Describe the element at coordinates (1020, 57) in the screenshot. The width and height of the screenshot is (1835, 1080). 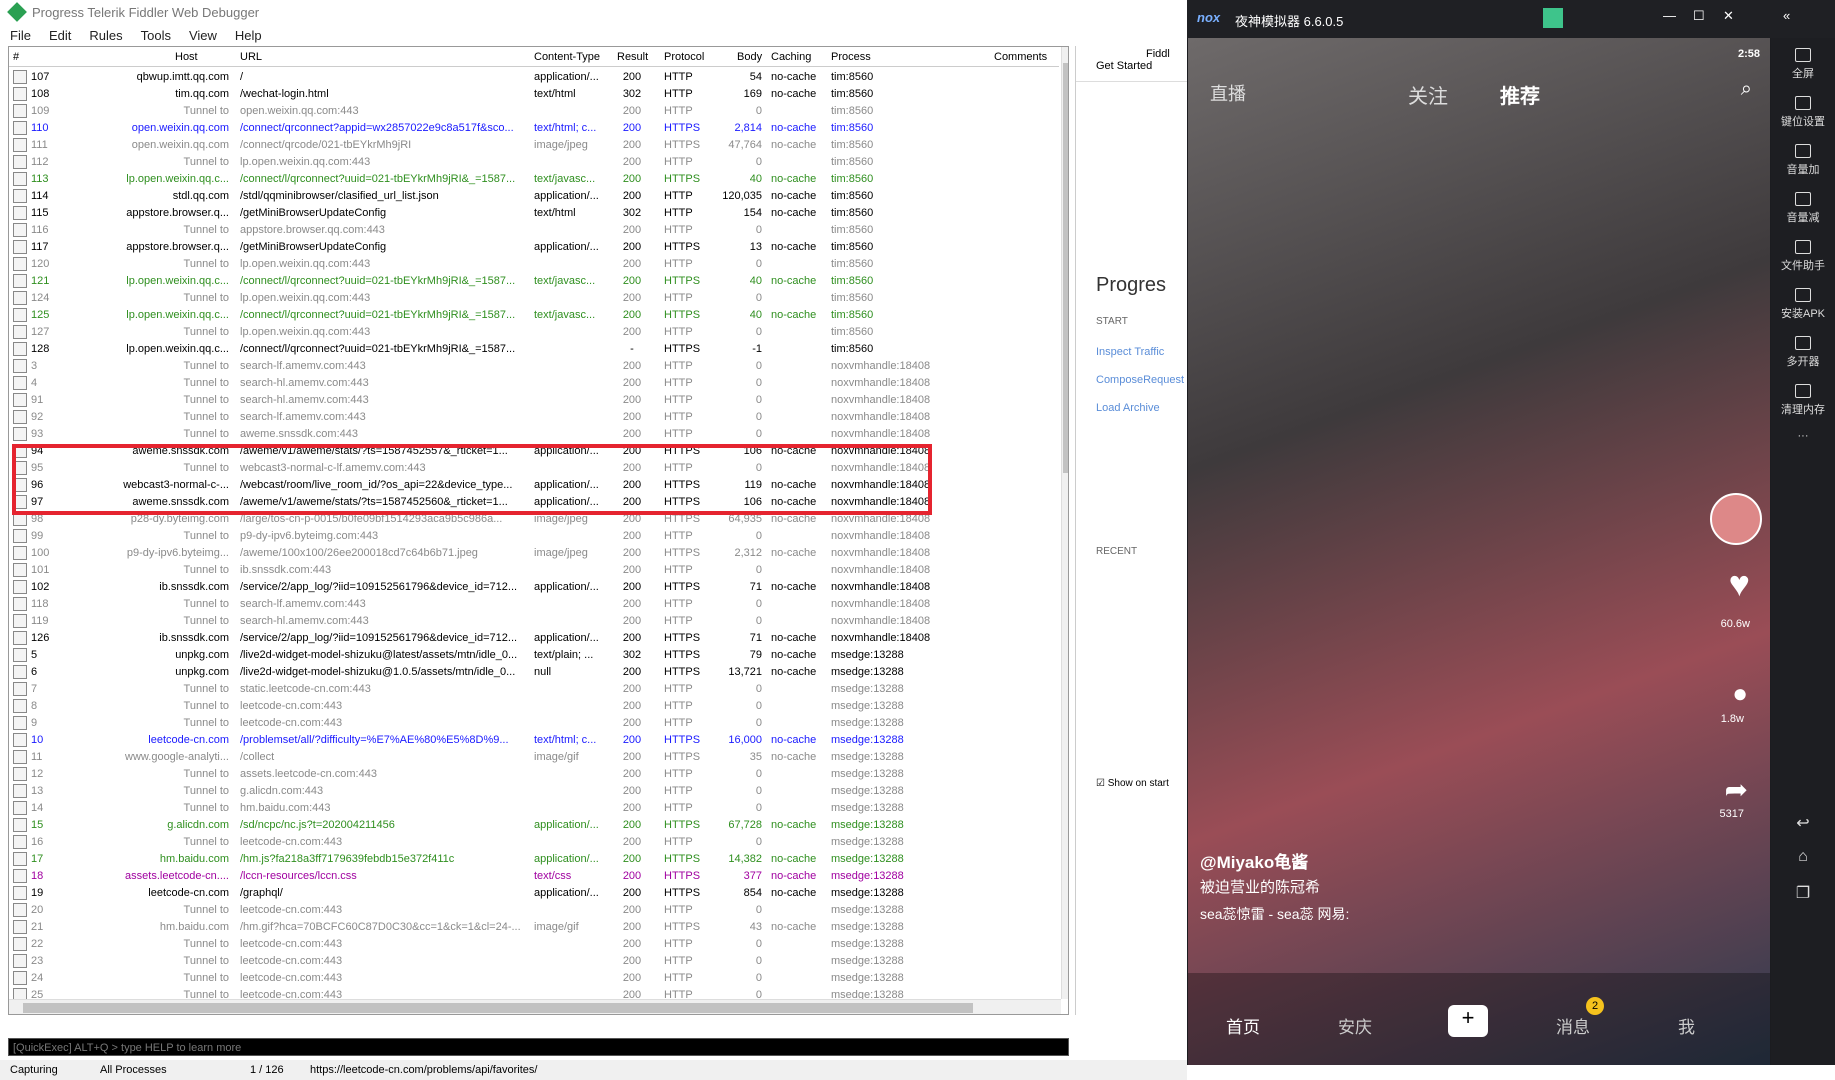
I see `col-comments: Comments` at that location.